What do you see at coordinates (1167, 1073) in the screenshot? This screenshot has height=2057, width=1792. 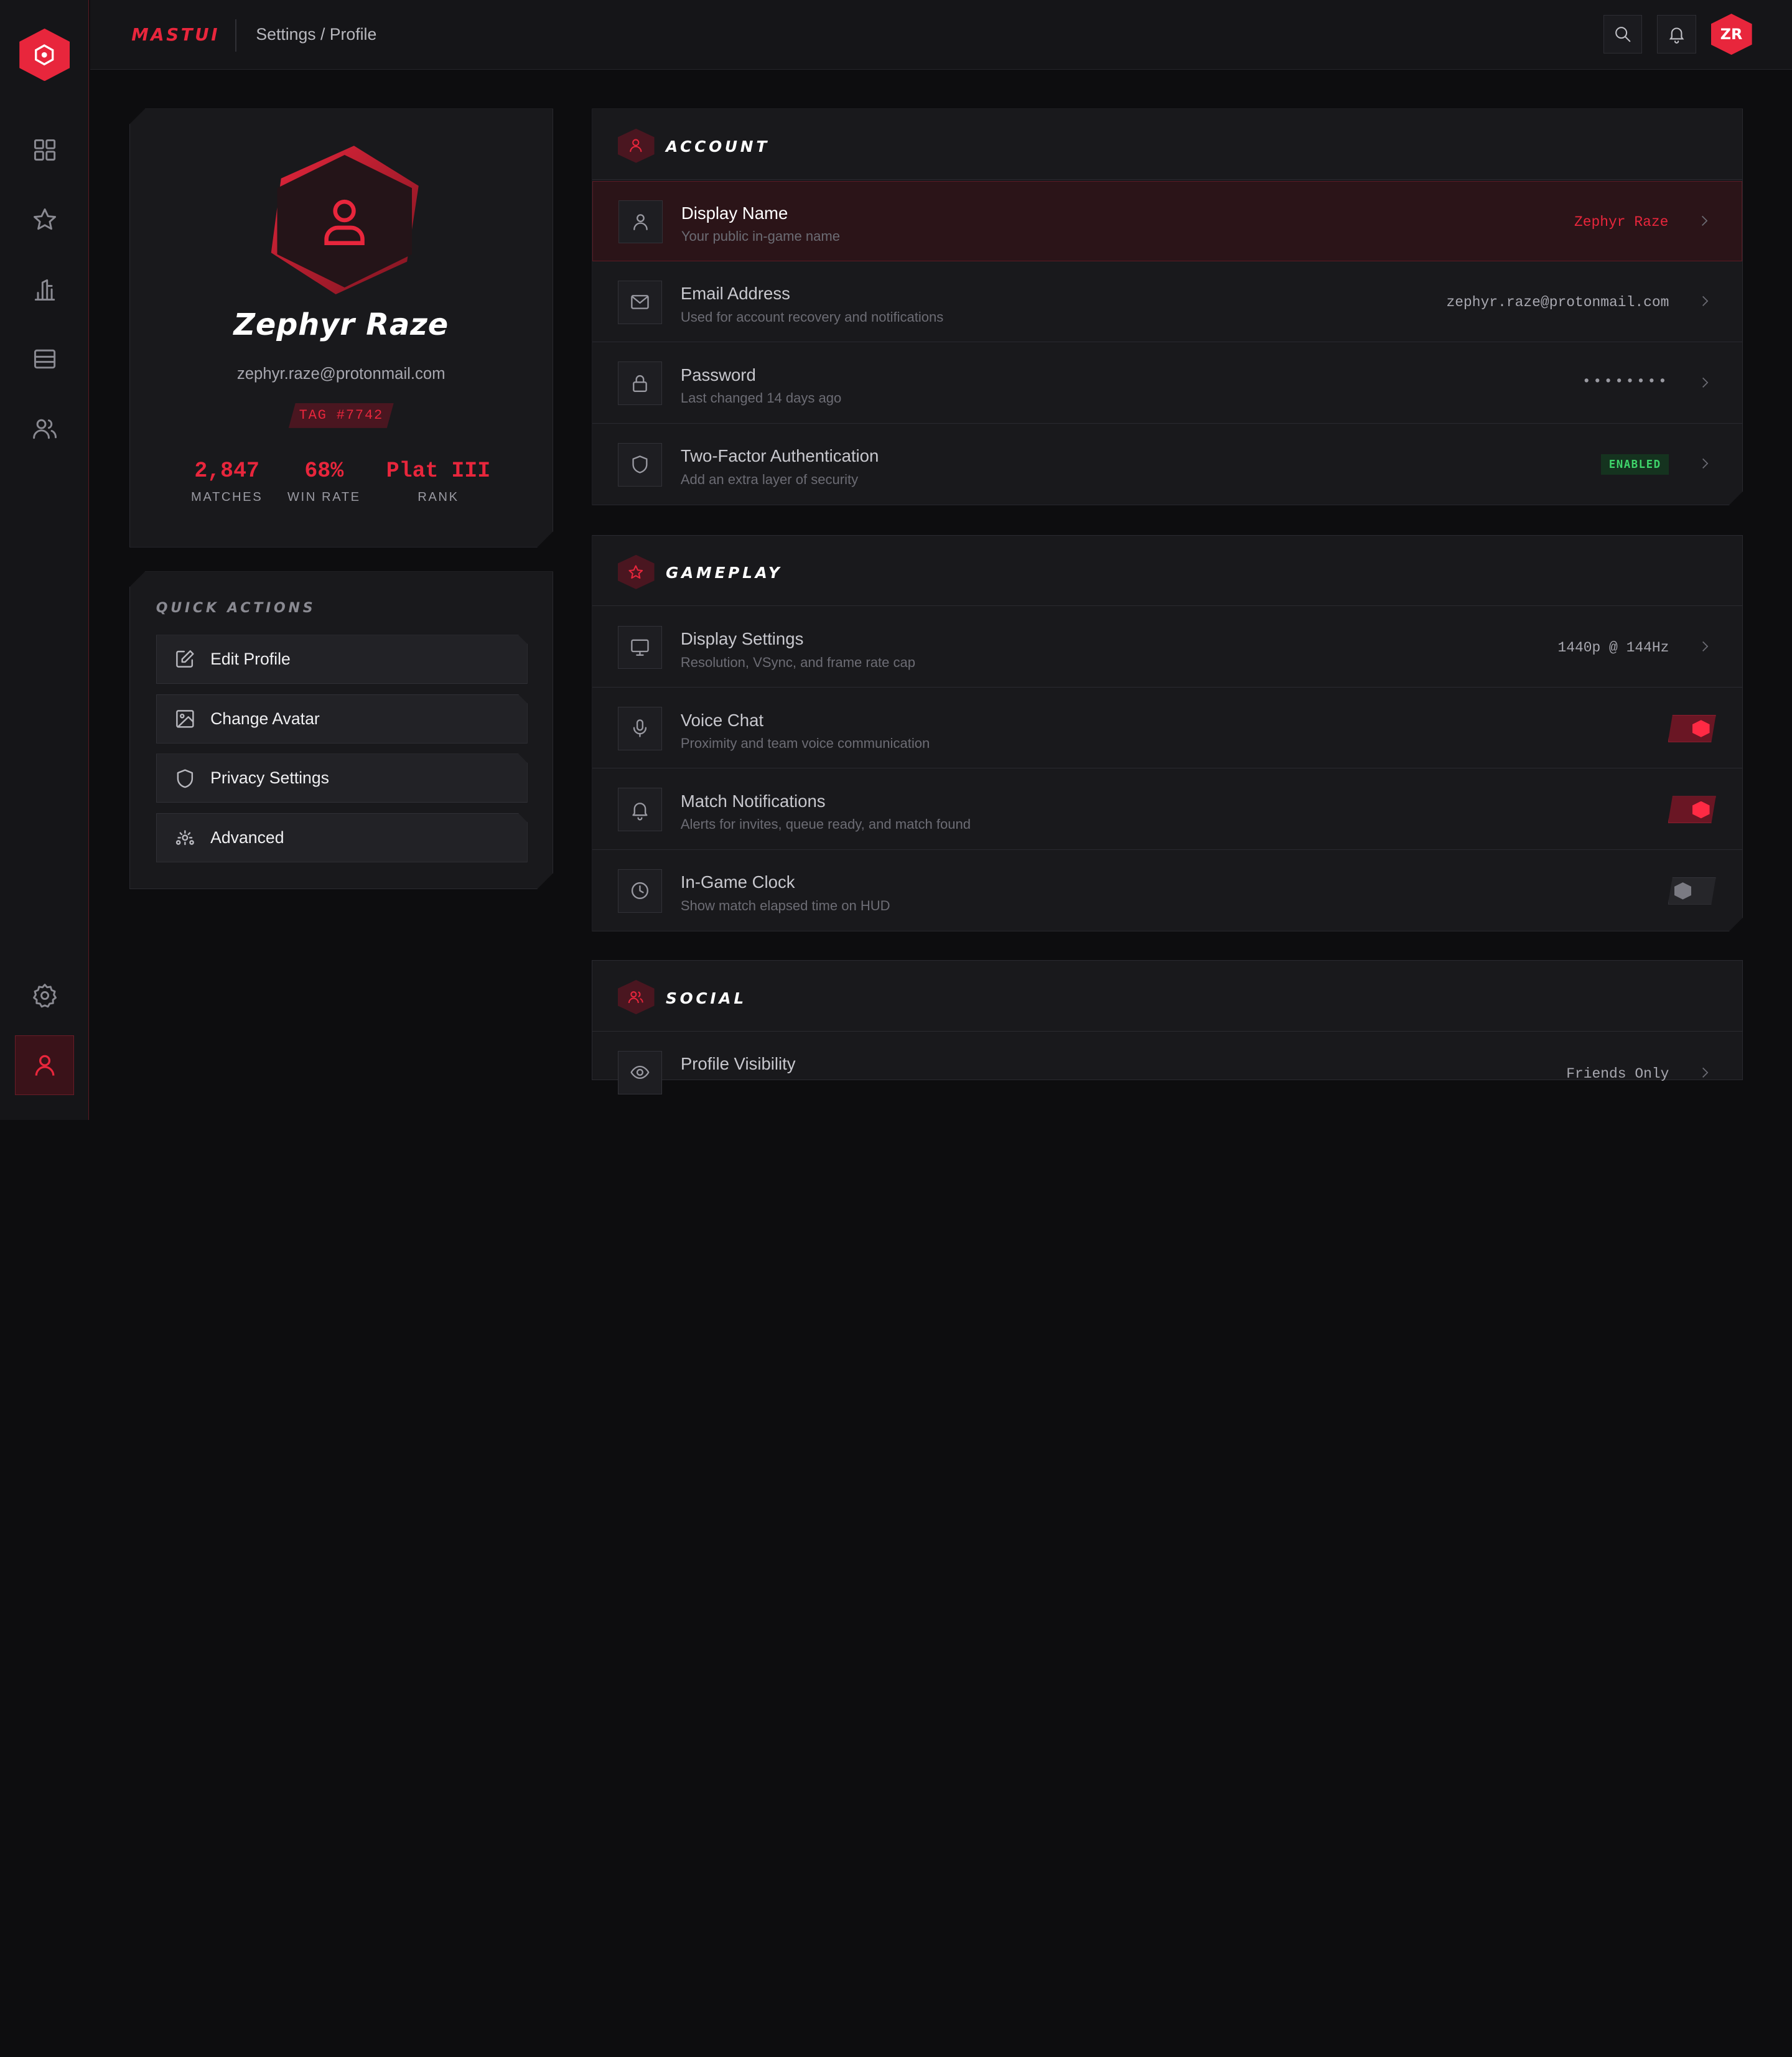 I see `setting-profile-visibility: Profile Visibility Friends Only` at bounding box center [1167, 1073].